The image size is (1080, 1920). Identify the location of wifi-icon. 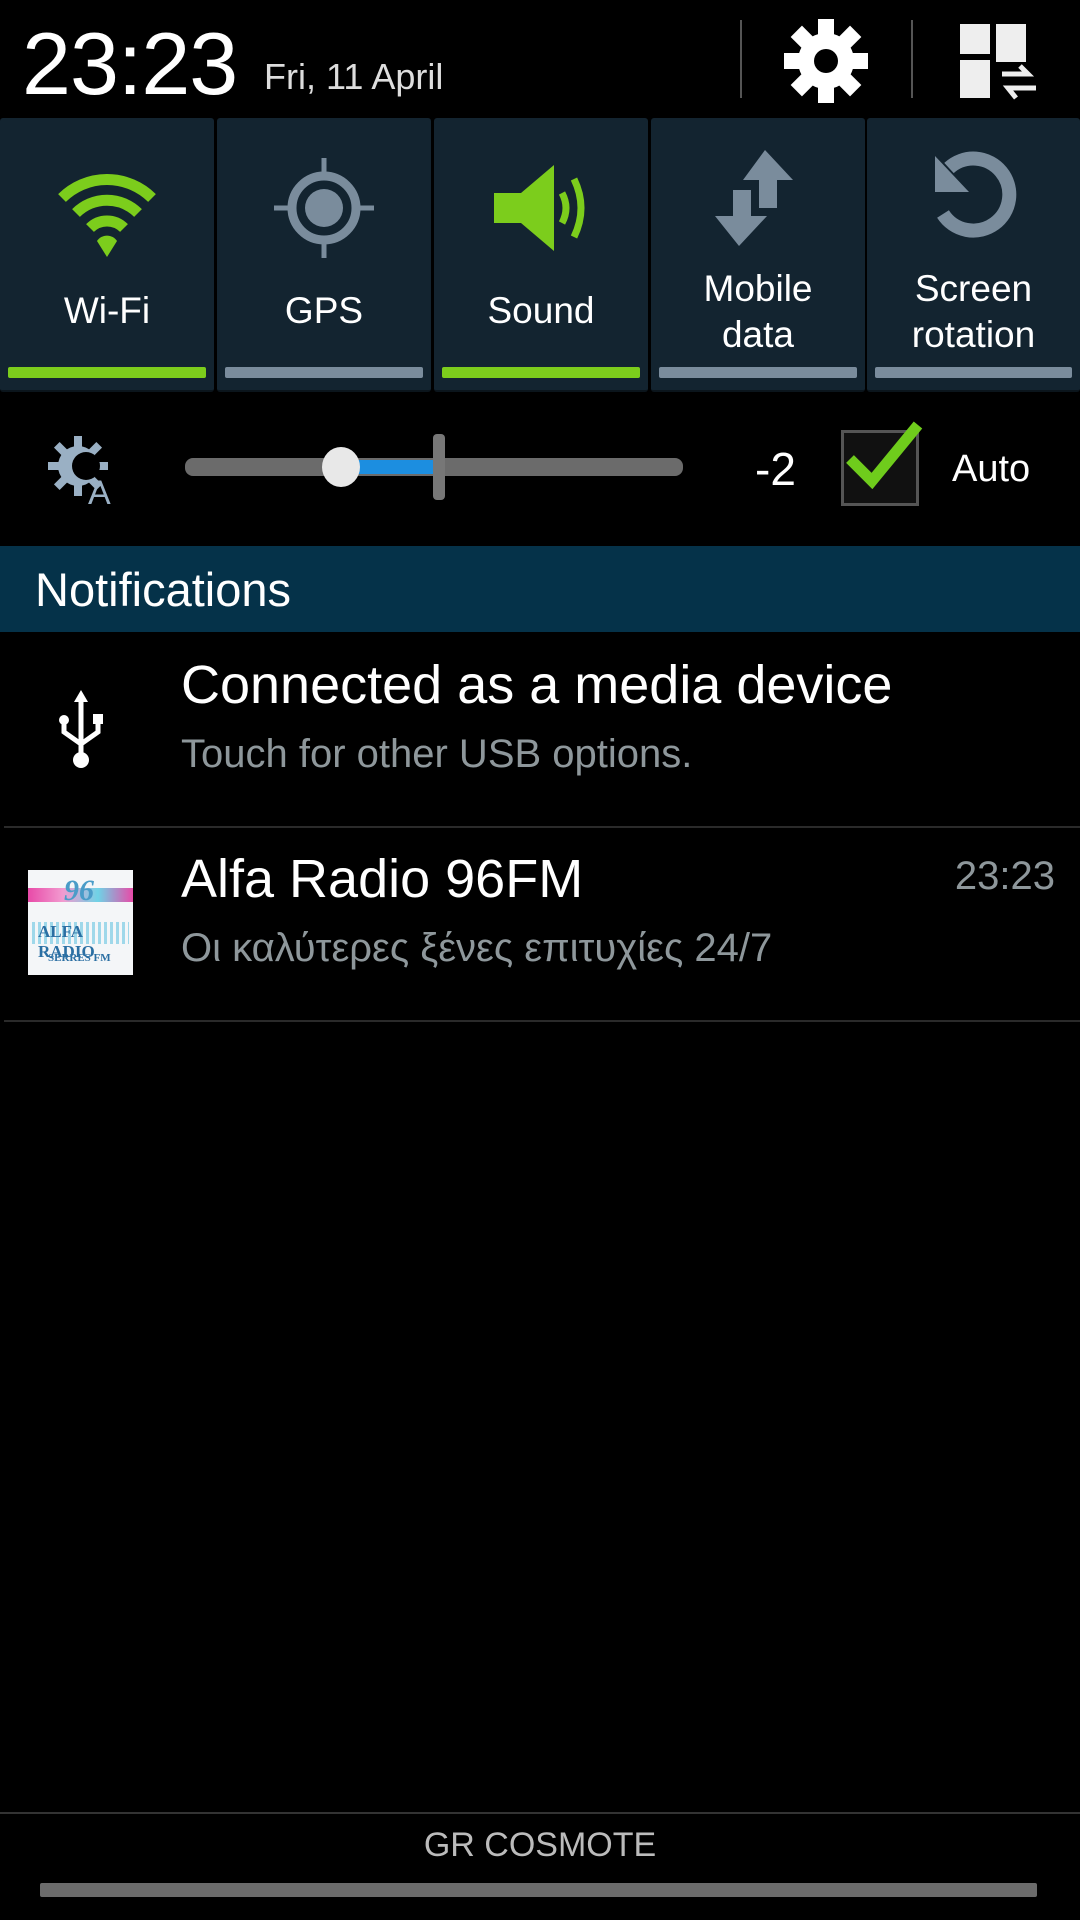
(107, 215).